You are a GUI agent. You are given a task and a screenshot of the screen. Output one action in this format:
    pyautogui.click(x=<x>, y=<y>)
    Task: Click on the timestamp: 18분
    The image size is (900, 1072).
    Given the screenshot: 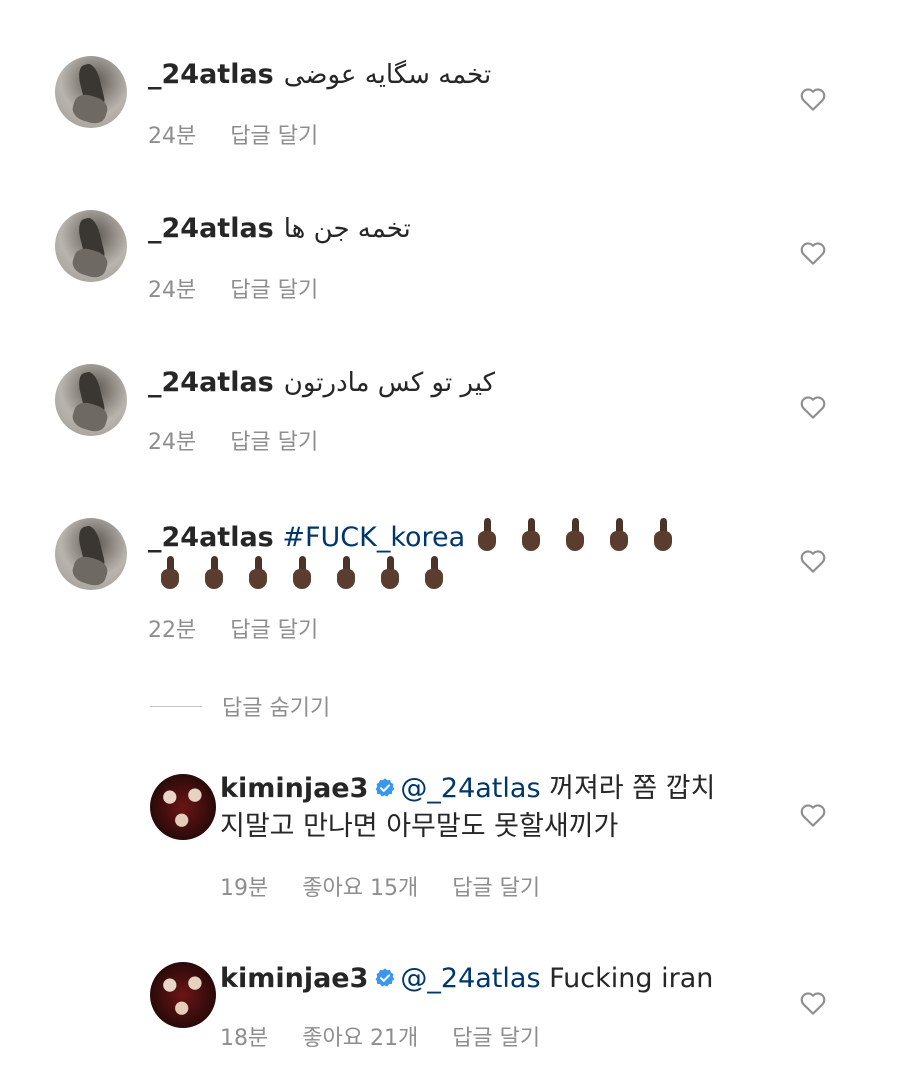 What is the action you would take?
    pyautogui.click(x=244, y=1038)
    